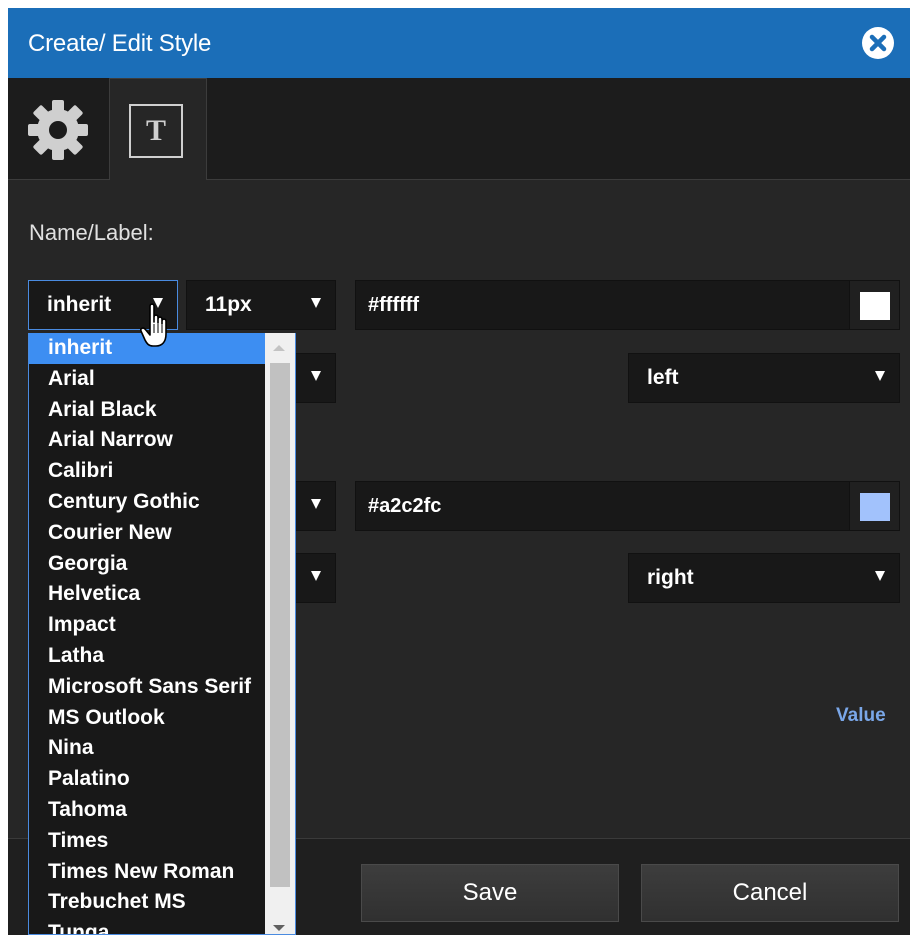 The height and width of the screenshot is (935, 910). What do you see at coordinates (147, 594) in the screenshot?
I see `dropdown-option: Helvetica` at bounding box center [147, 594].